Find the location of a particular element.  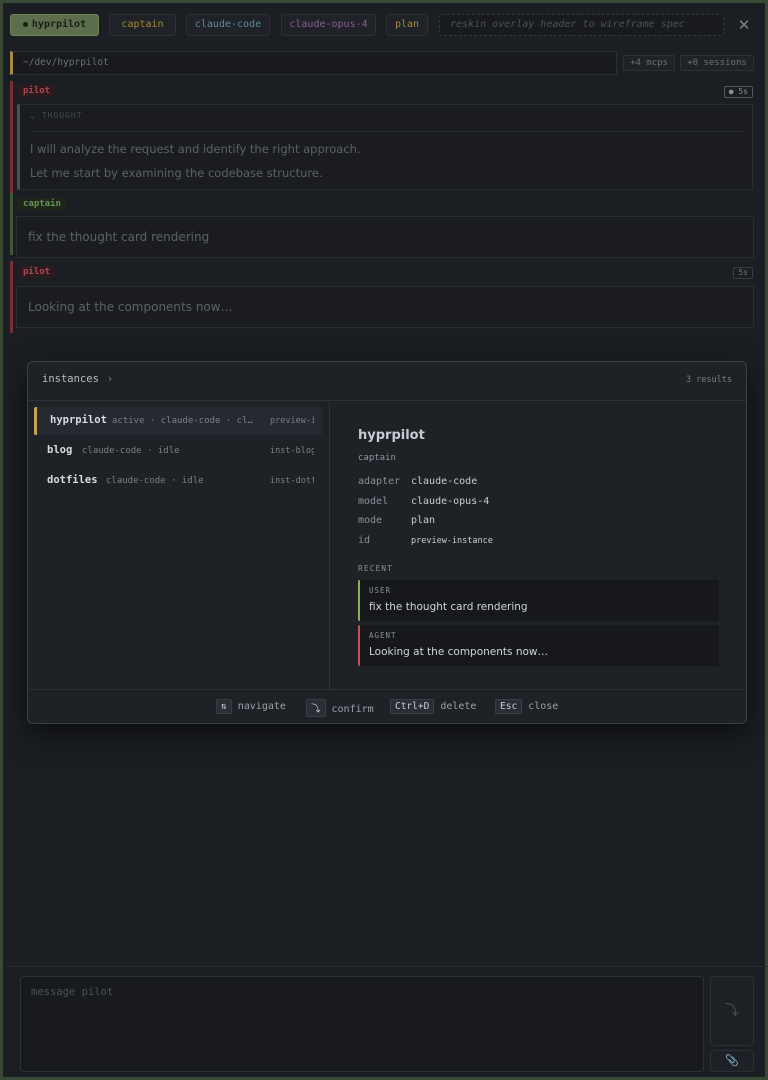

detail-role: captain is located at coordinates (377, 458).